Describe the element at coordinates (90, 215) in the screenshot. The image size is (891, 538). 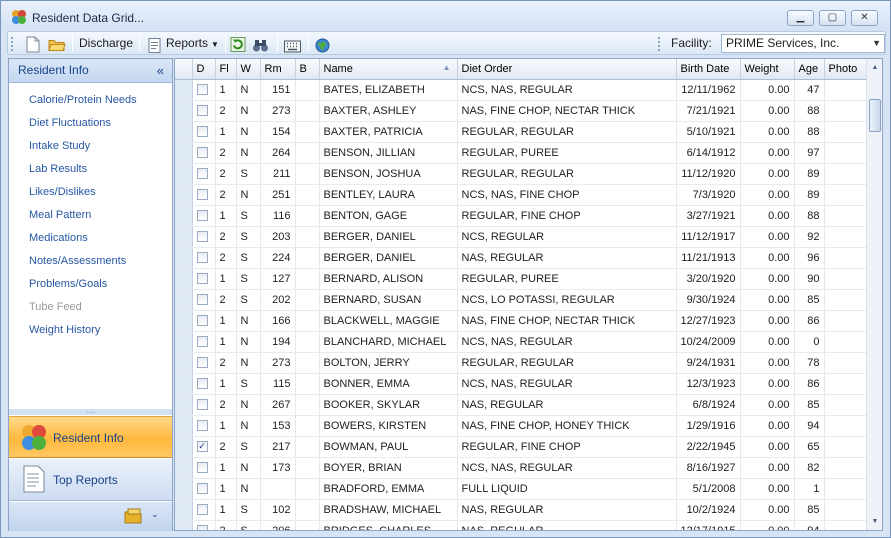
I see `sidebar-item: Meal Pattern` at that location.